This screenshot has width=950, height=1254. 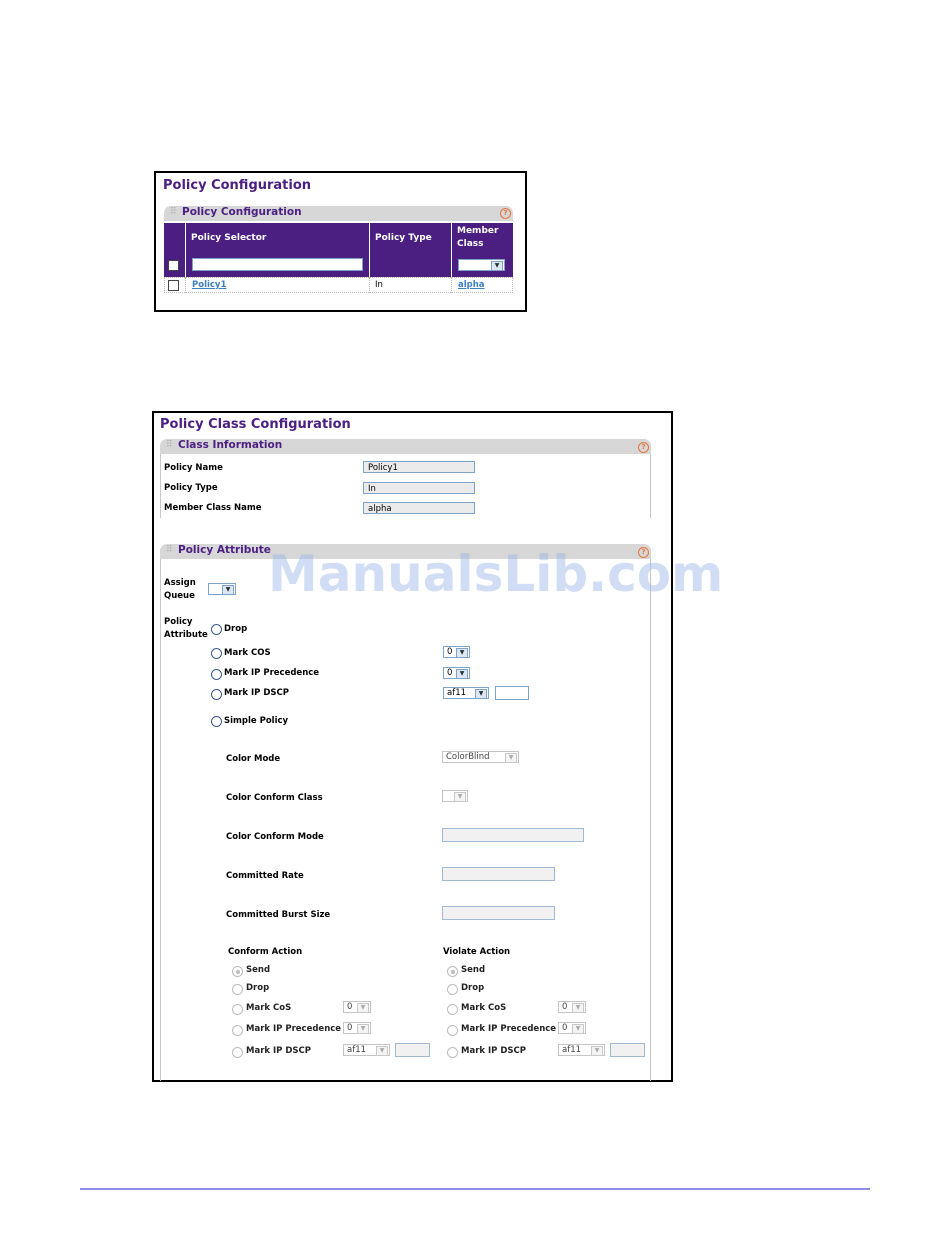 I want to click on mark-ip-precedence-select: 0 ▼, so click(x=456, y=673).